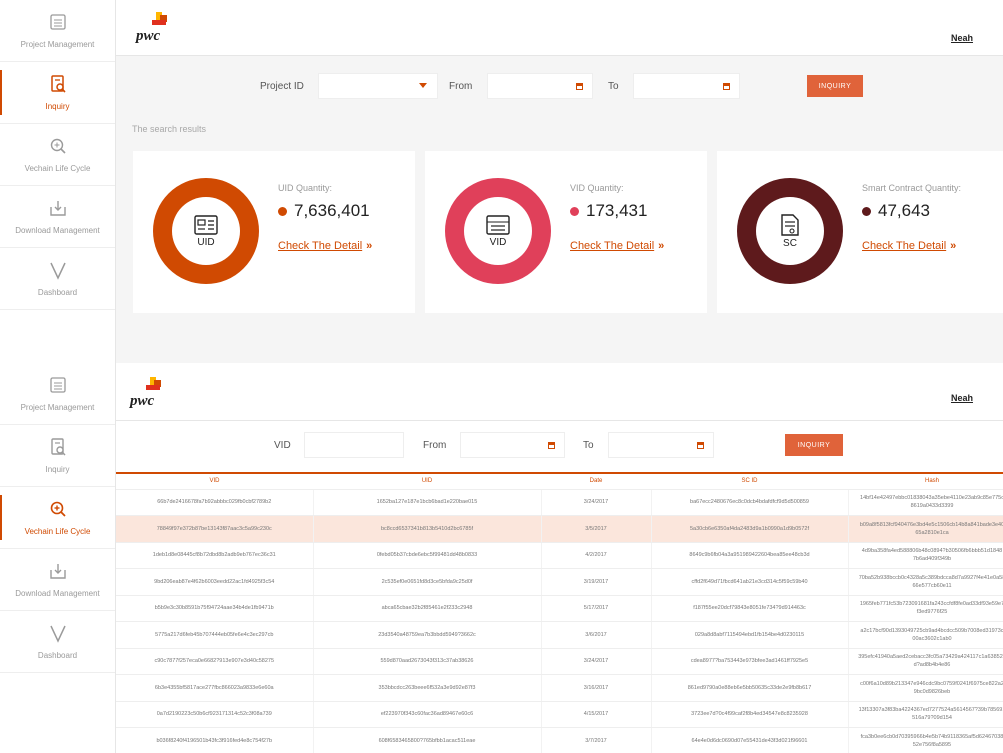 The width and height of the screenshot is (1003, 753). What do you see at coordinates (57, 44) in the screenshot?
I see `sidebar-item-label: Project Management` at bounding box center [57, 44].